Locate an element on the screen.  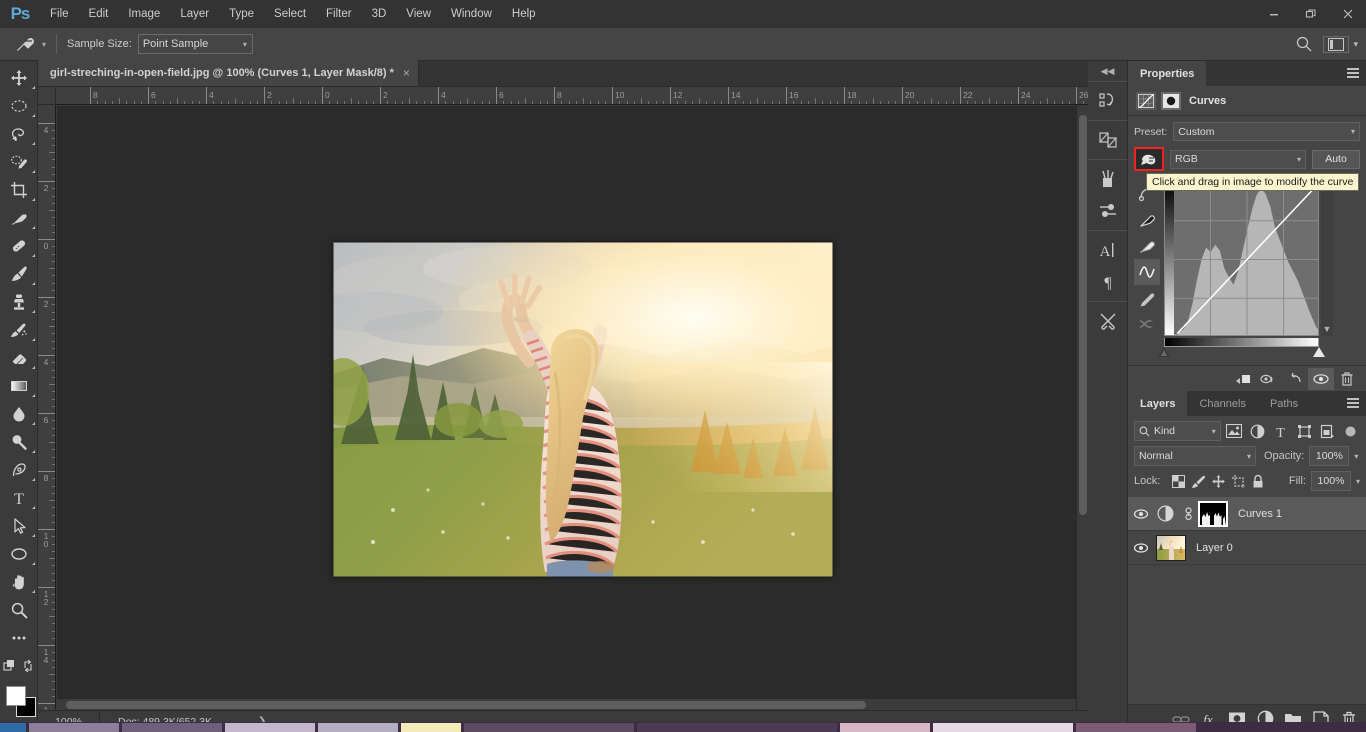
move-tool is located at coordinates (19, 78).